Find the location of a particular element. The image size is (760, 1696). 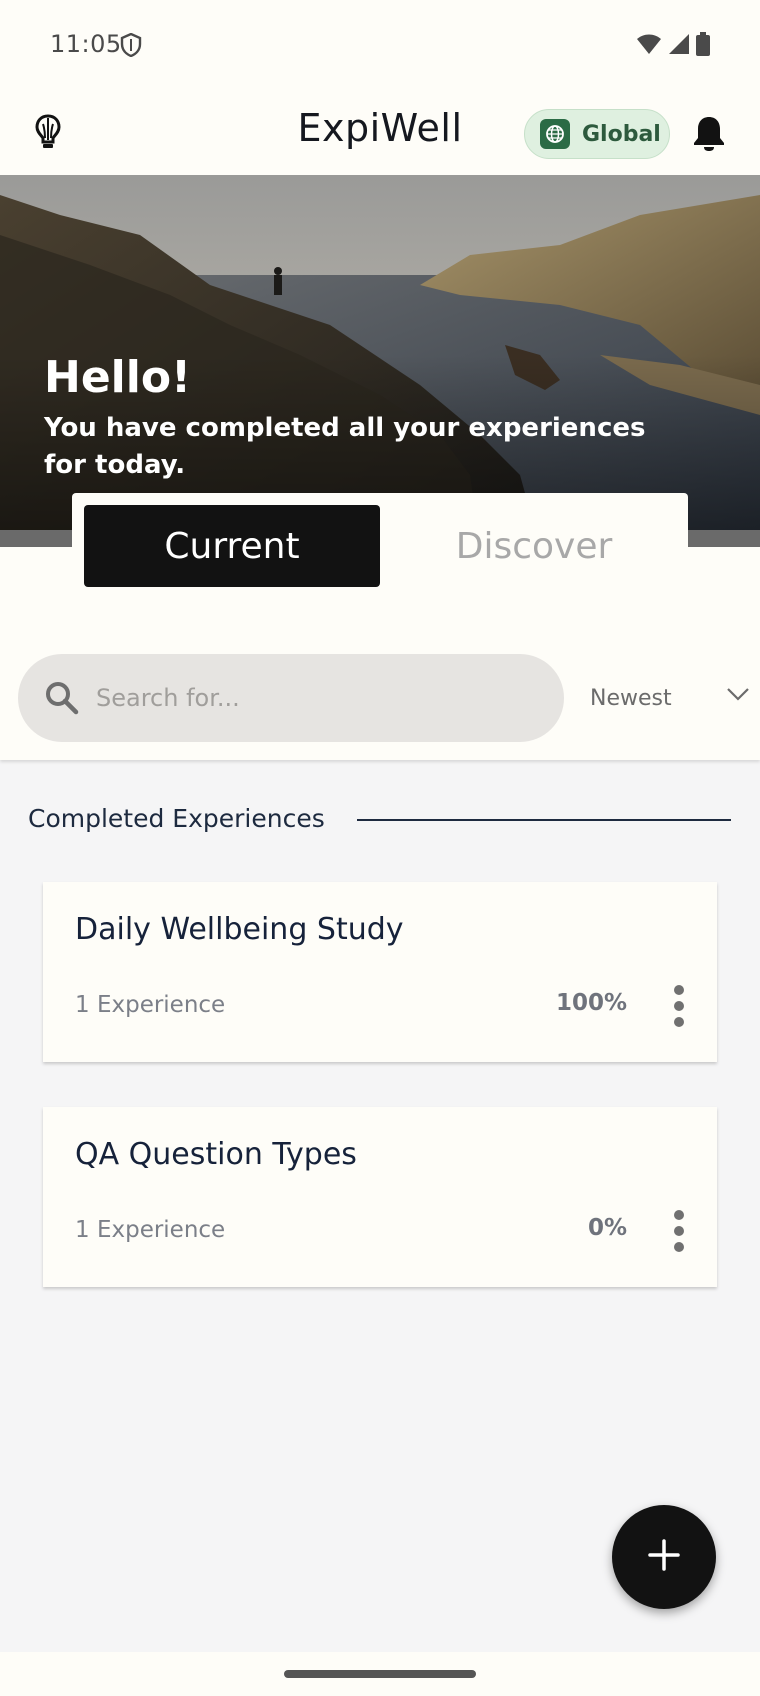

plus-icon is located at coordinates (664, 1557).